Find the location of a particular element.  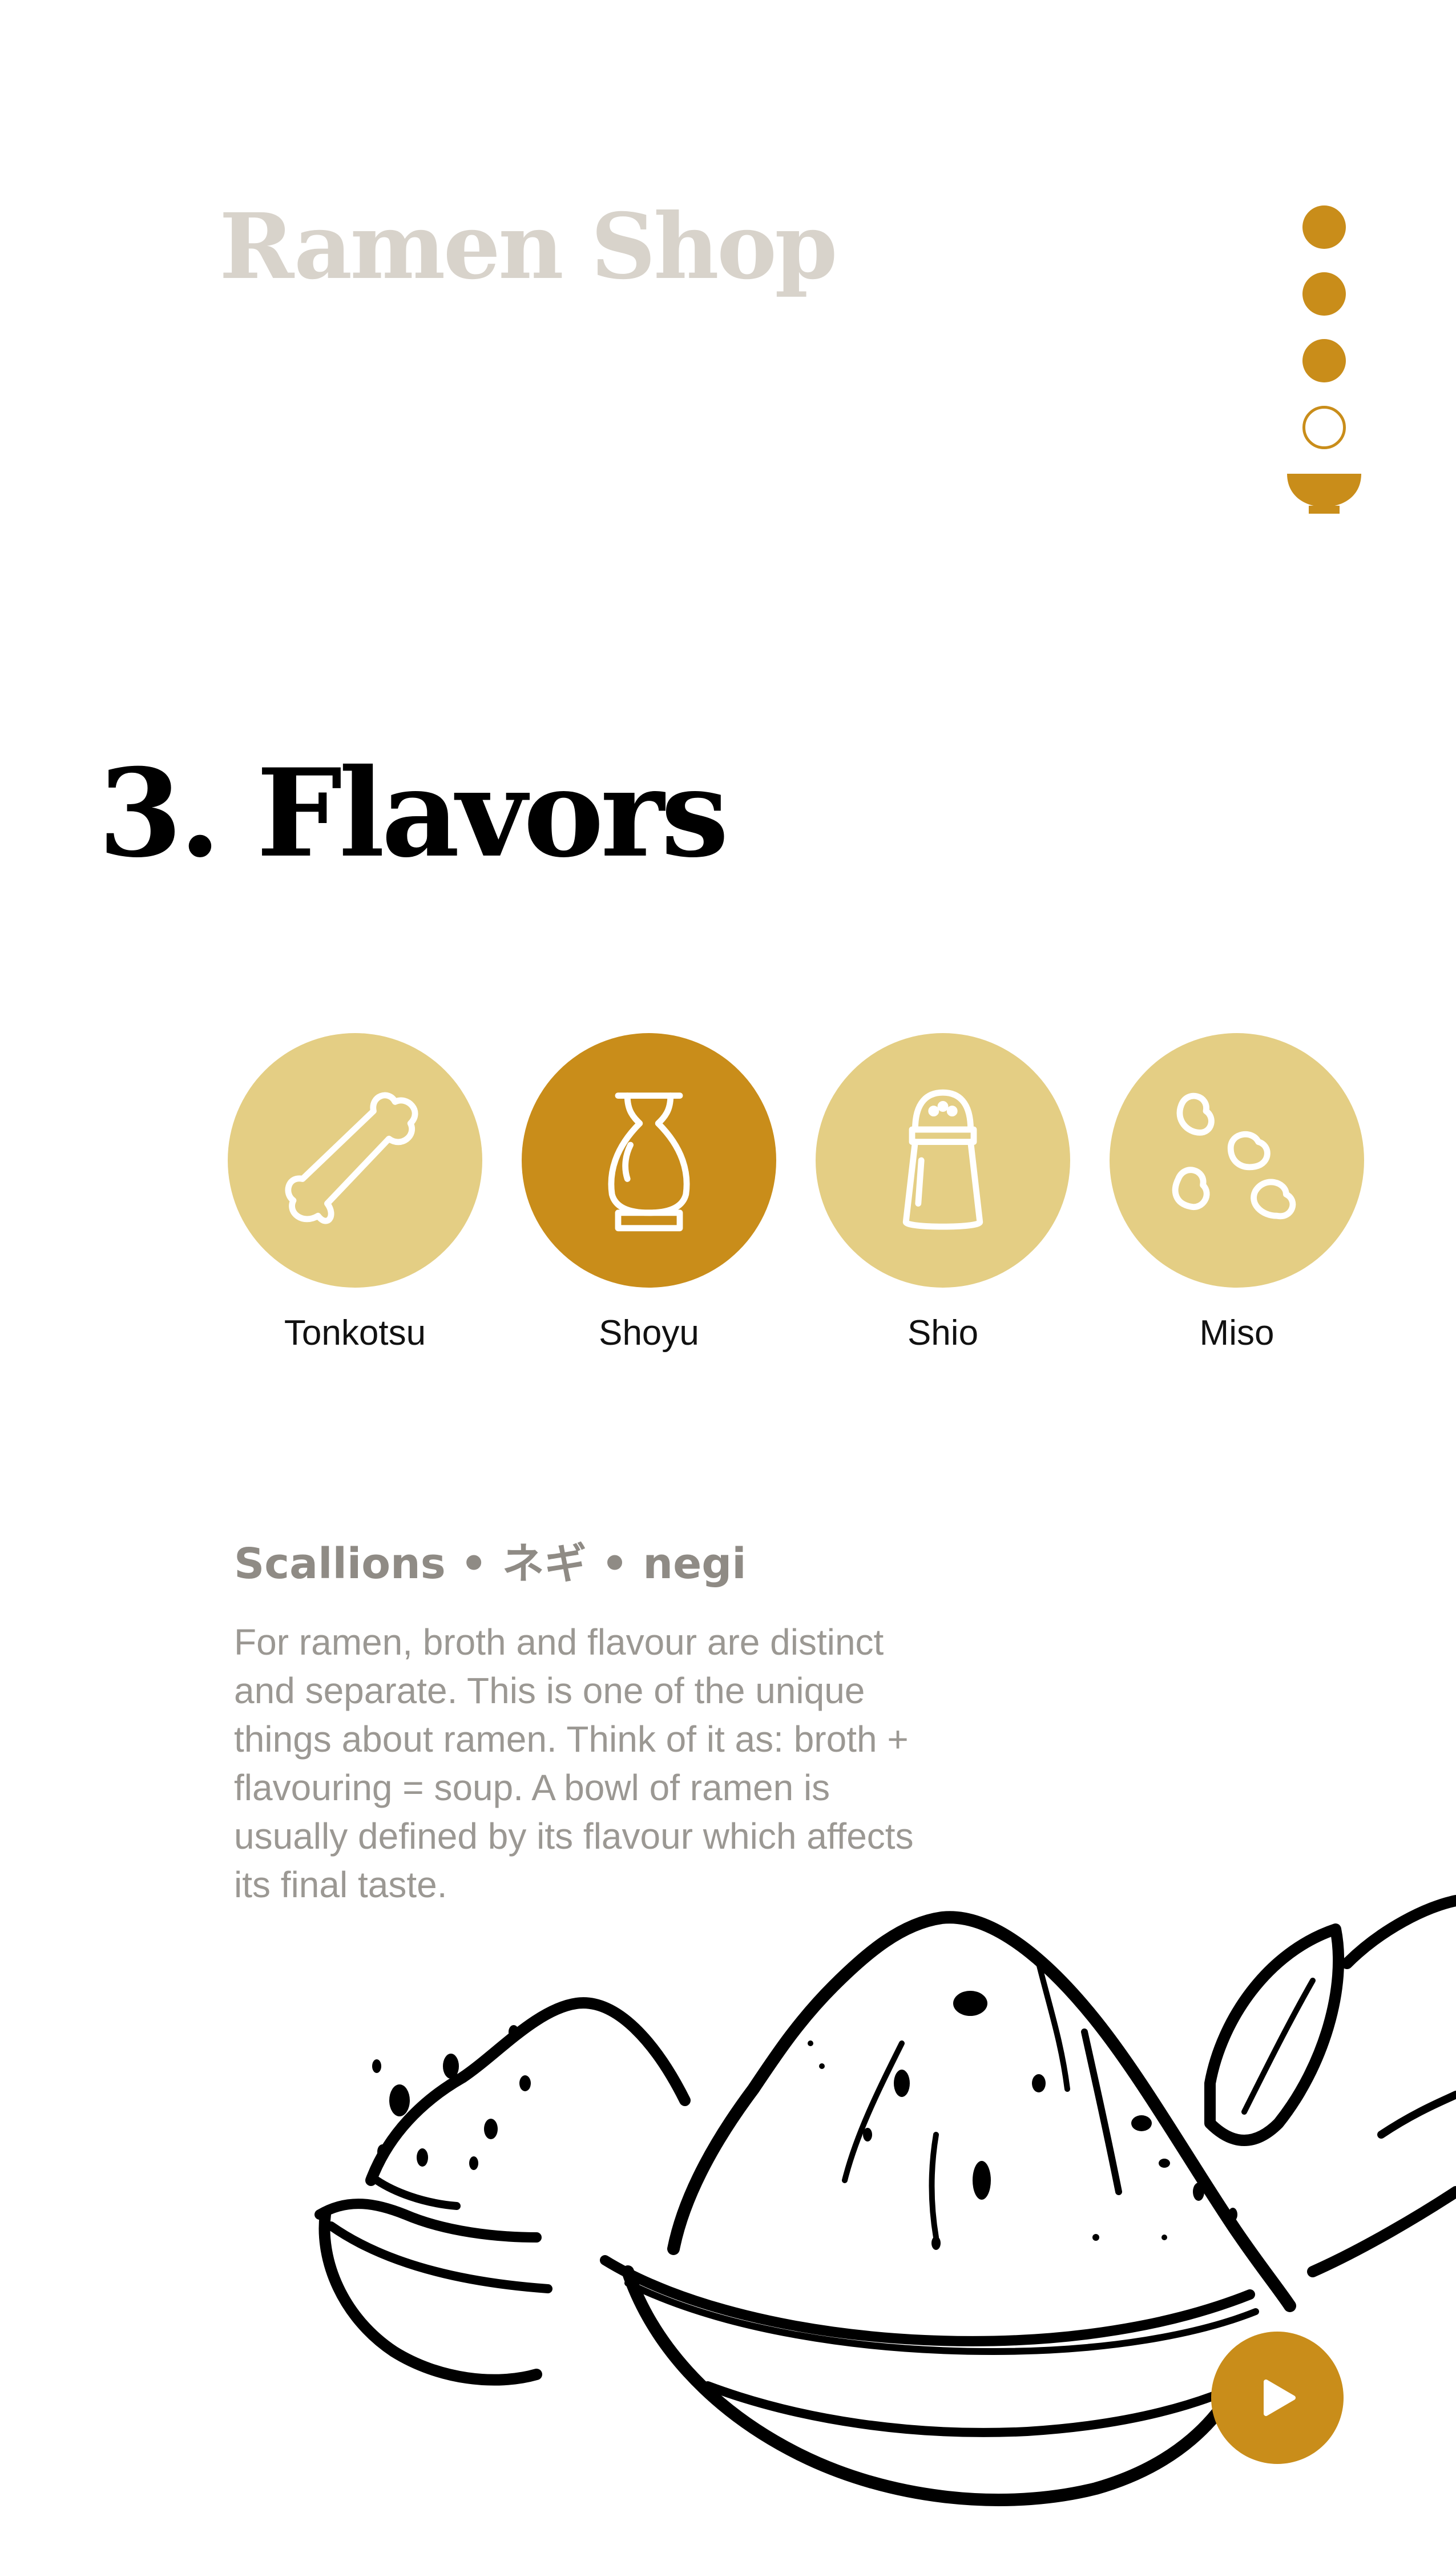

beans-icon is located at coordinates (1234, 1156).